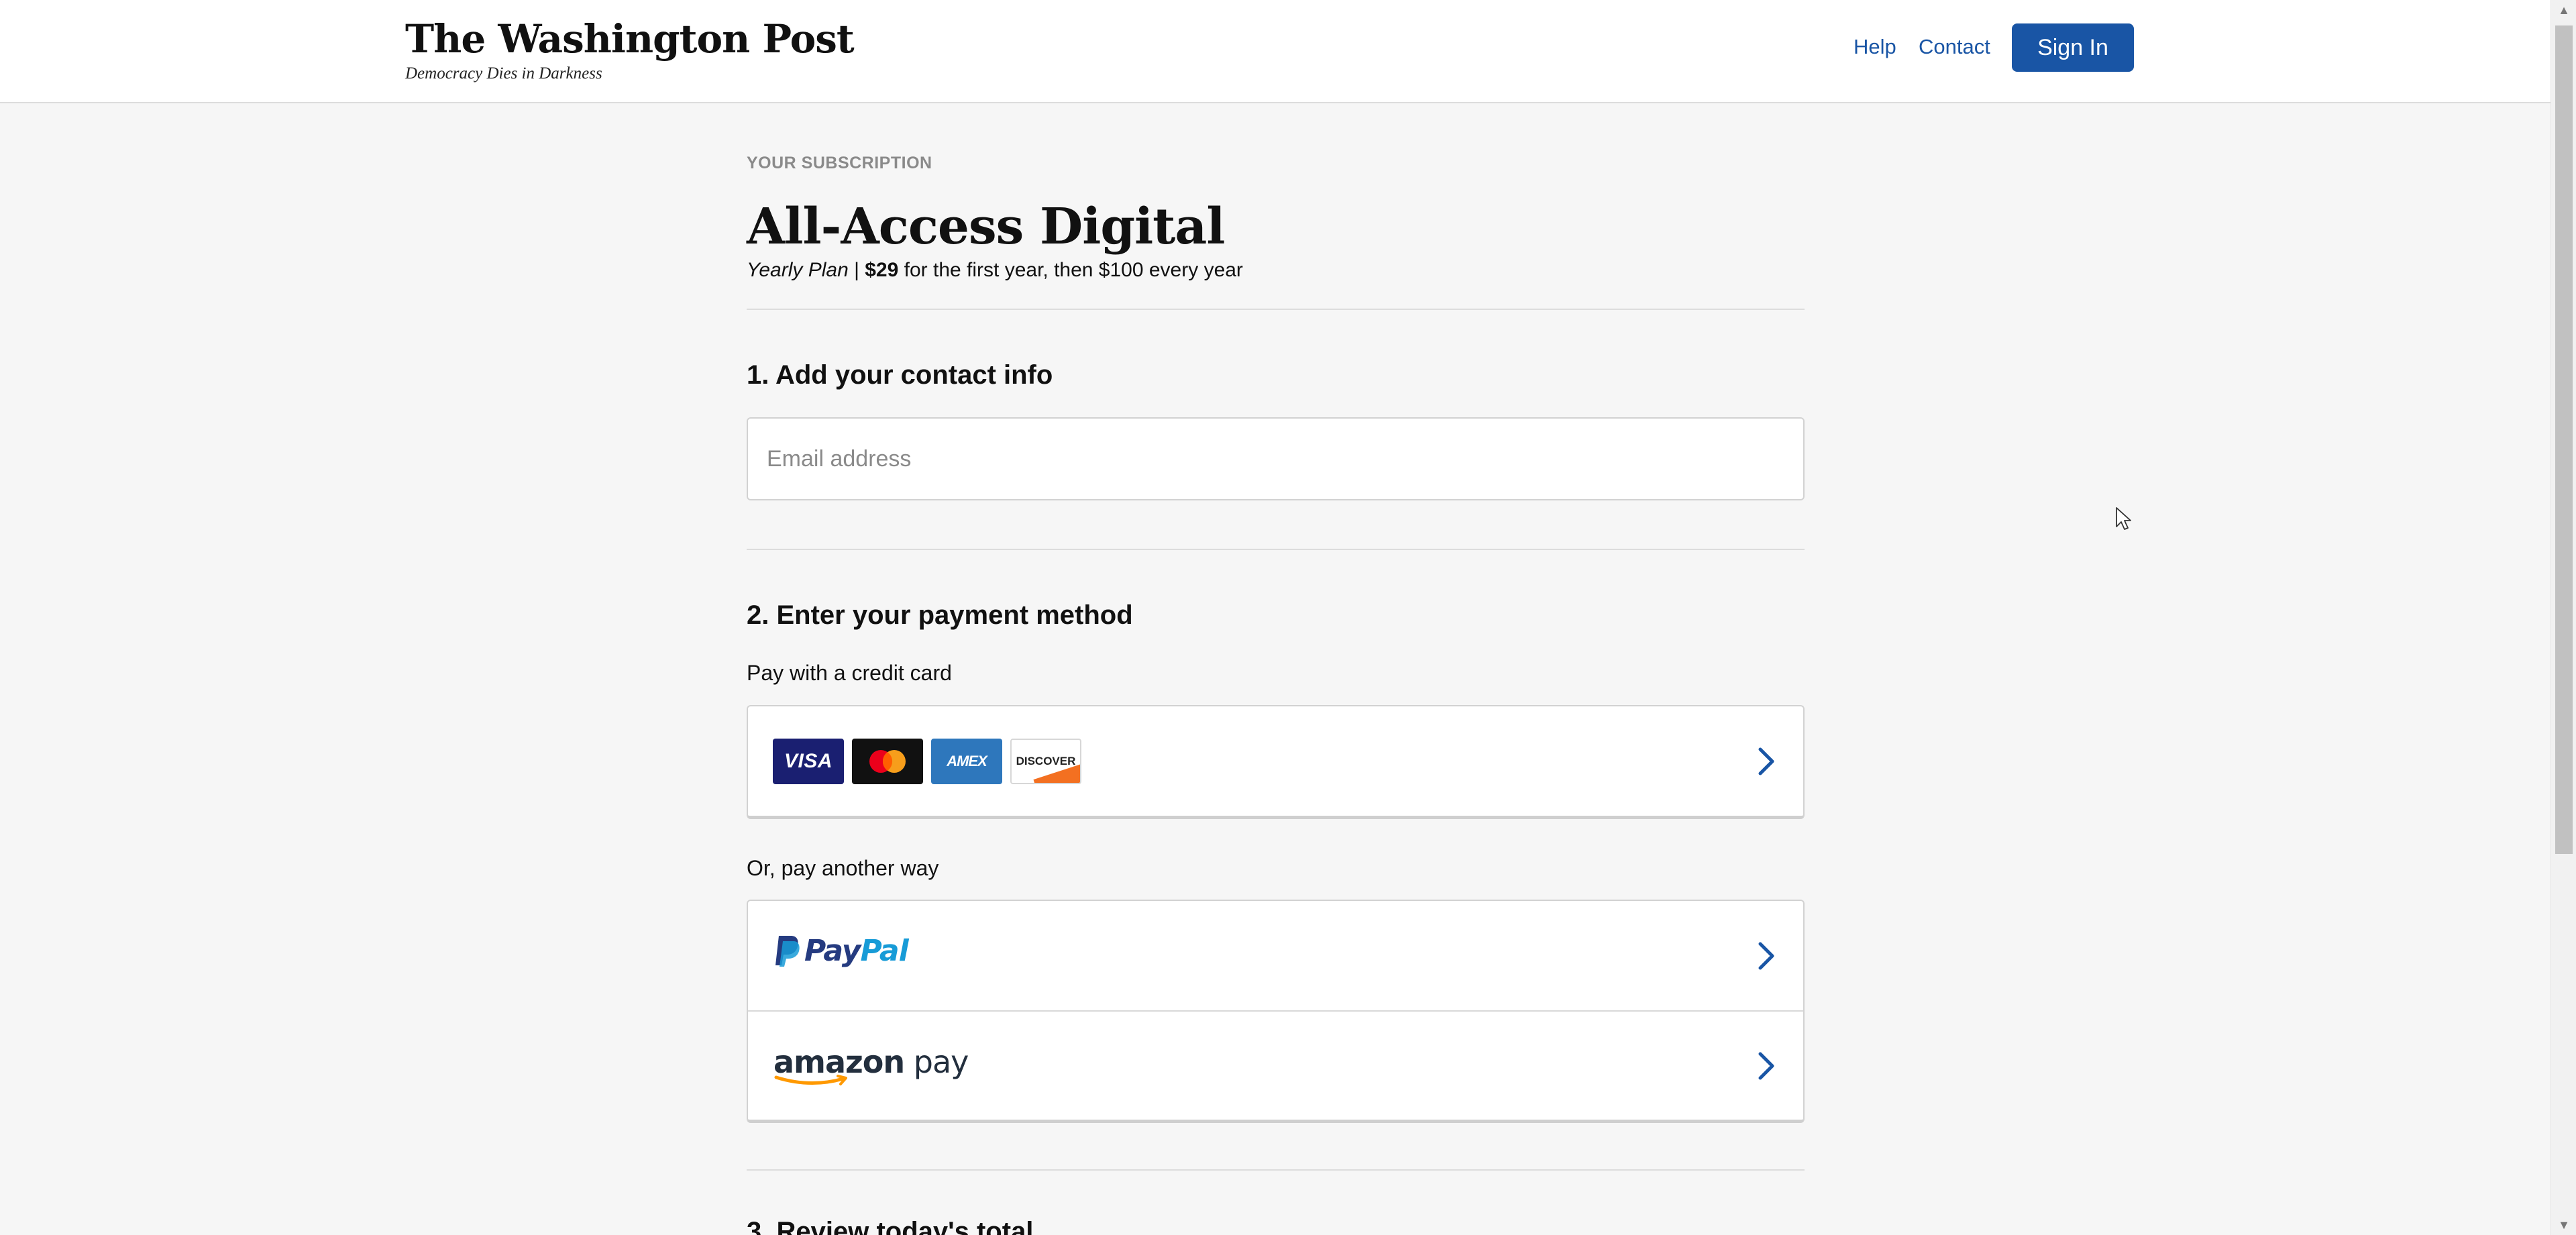  What do you see at coordinates (940, 615) in the screenshot?
I see `payment-heading: 2. Enter your payment method` at bounding box center [940, 615].